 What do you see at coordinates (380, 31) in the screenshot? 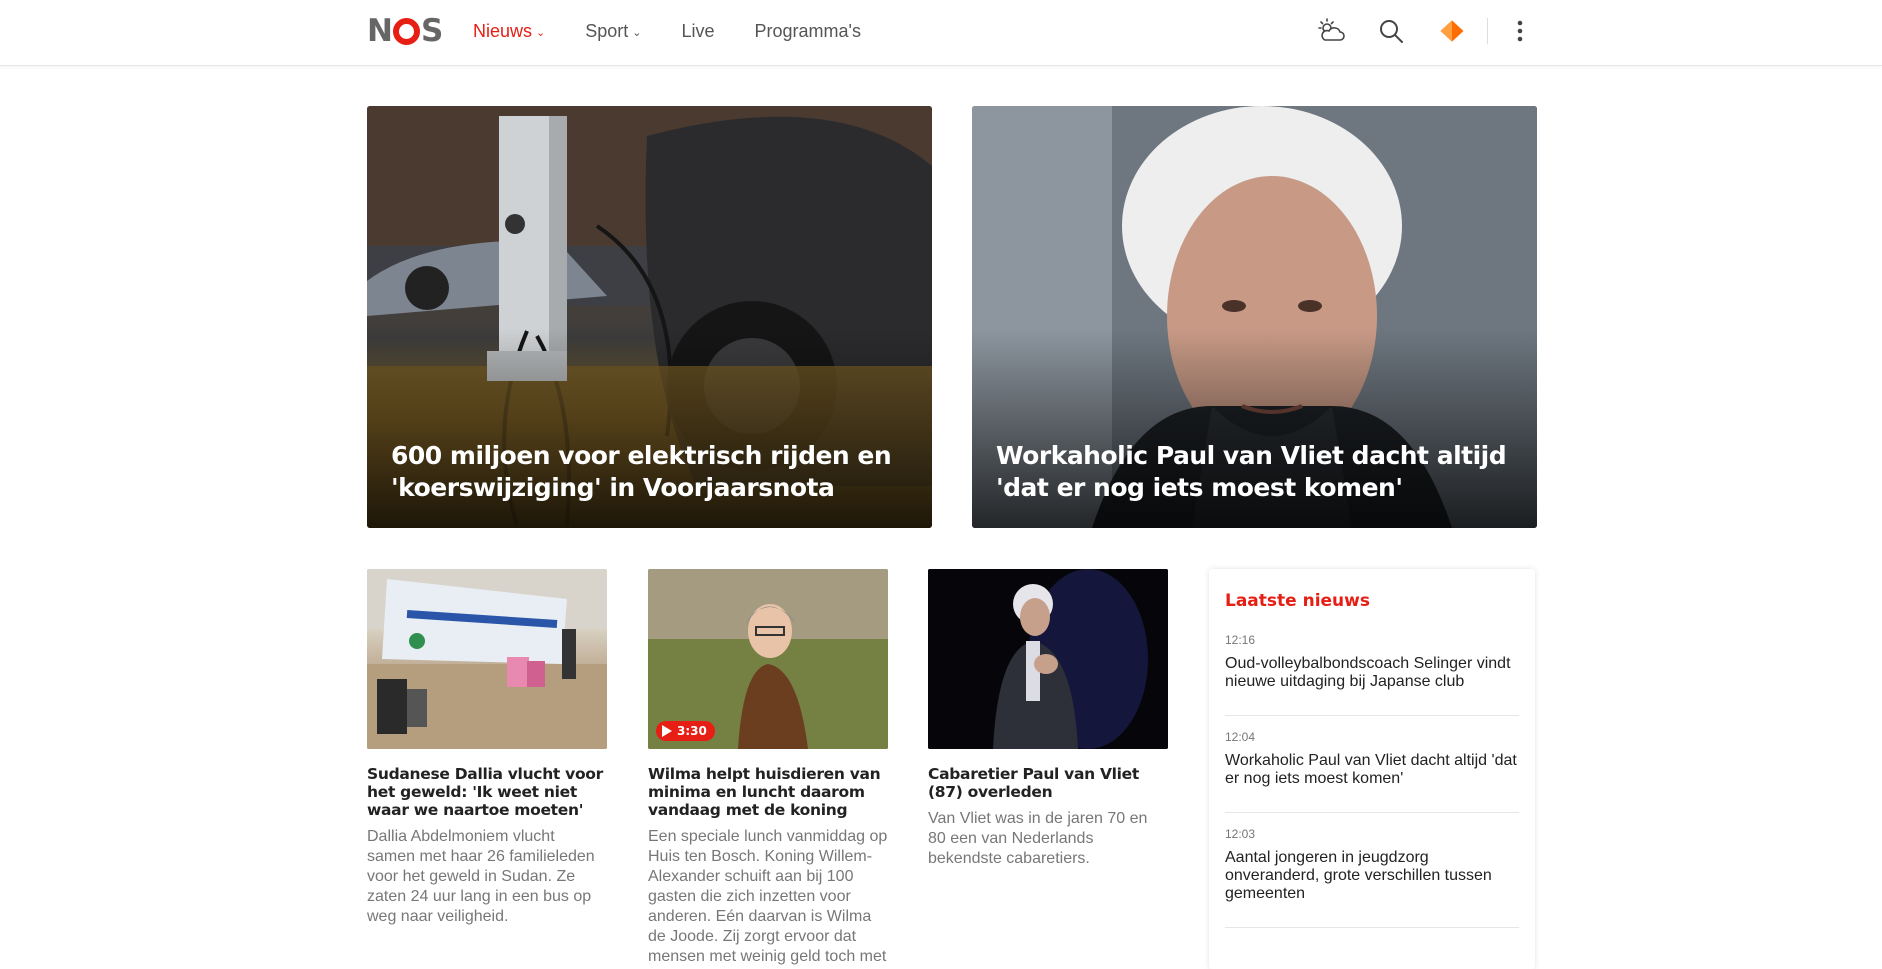
I see `logo-n: N` at bounding box center [380, 31].